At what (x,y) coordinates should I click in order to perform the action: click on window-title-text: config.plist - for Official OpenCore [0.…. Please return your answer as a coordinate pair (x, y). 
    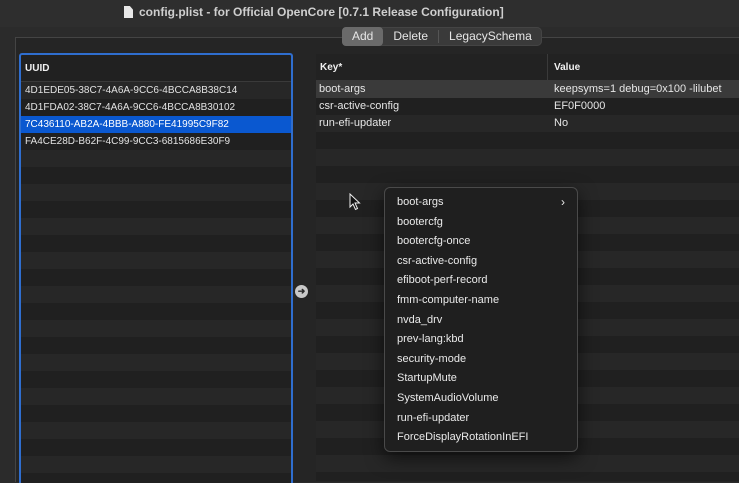
    Looking at the image, I should click on (321, 12).